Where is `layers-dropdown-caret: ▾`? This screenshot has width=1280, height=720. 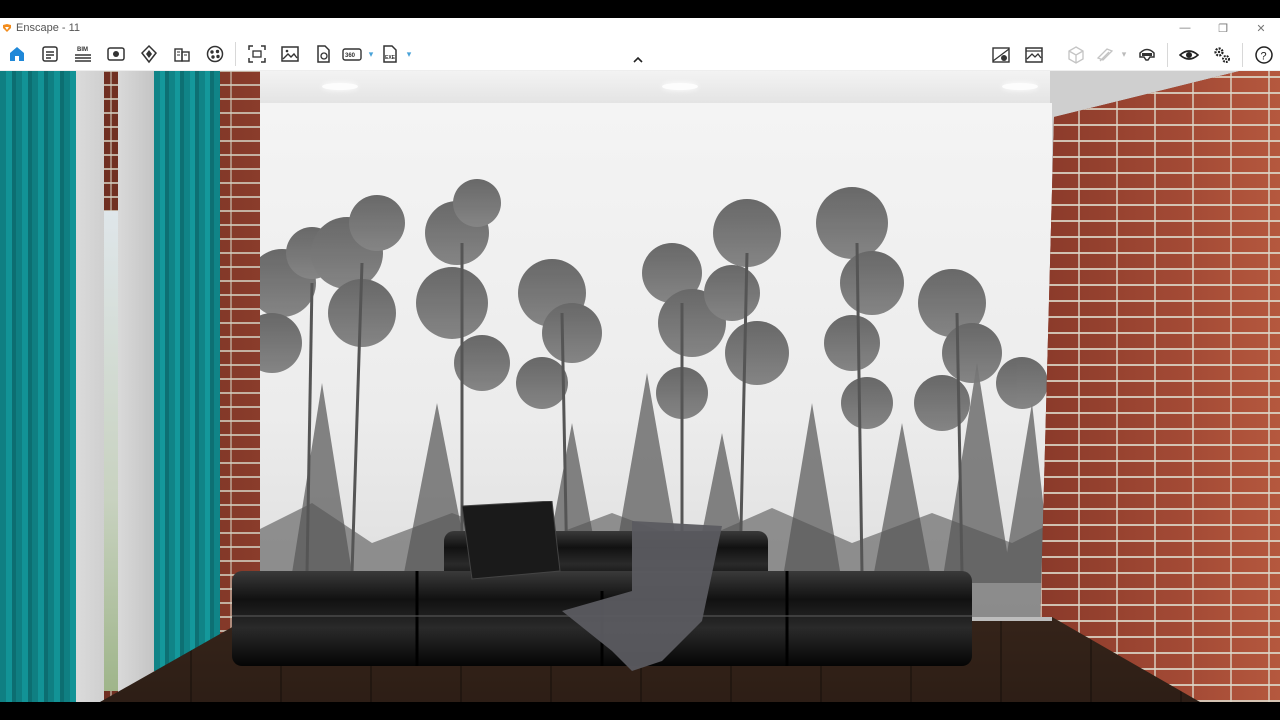 layers-dropdown-caret: ▾ is located at coordinates (1124, 54).